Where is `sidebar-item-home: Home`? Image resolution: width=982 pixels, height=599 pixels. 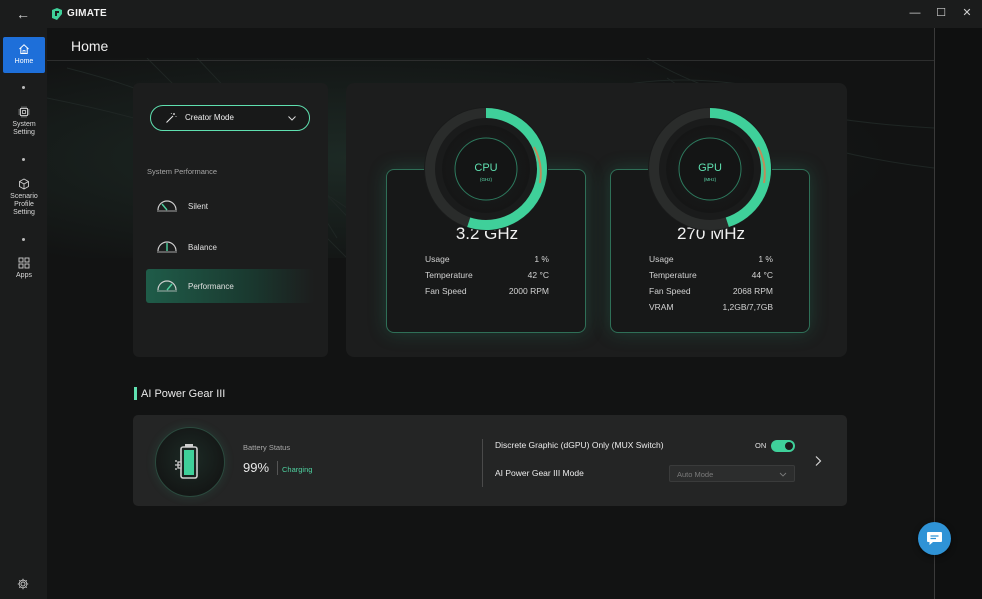
sidebar-item-home: Home is located at coordinates (24, 55).